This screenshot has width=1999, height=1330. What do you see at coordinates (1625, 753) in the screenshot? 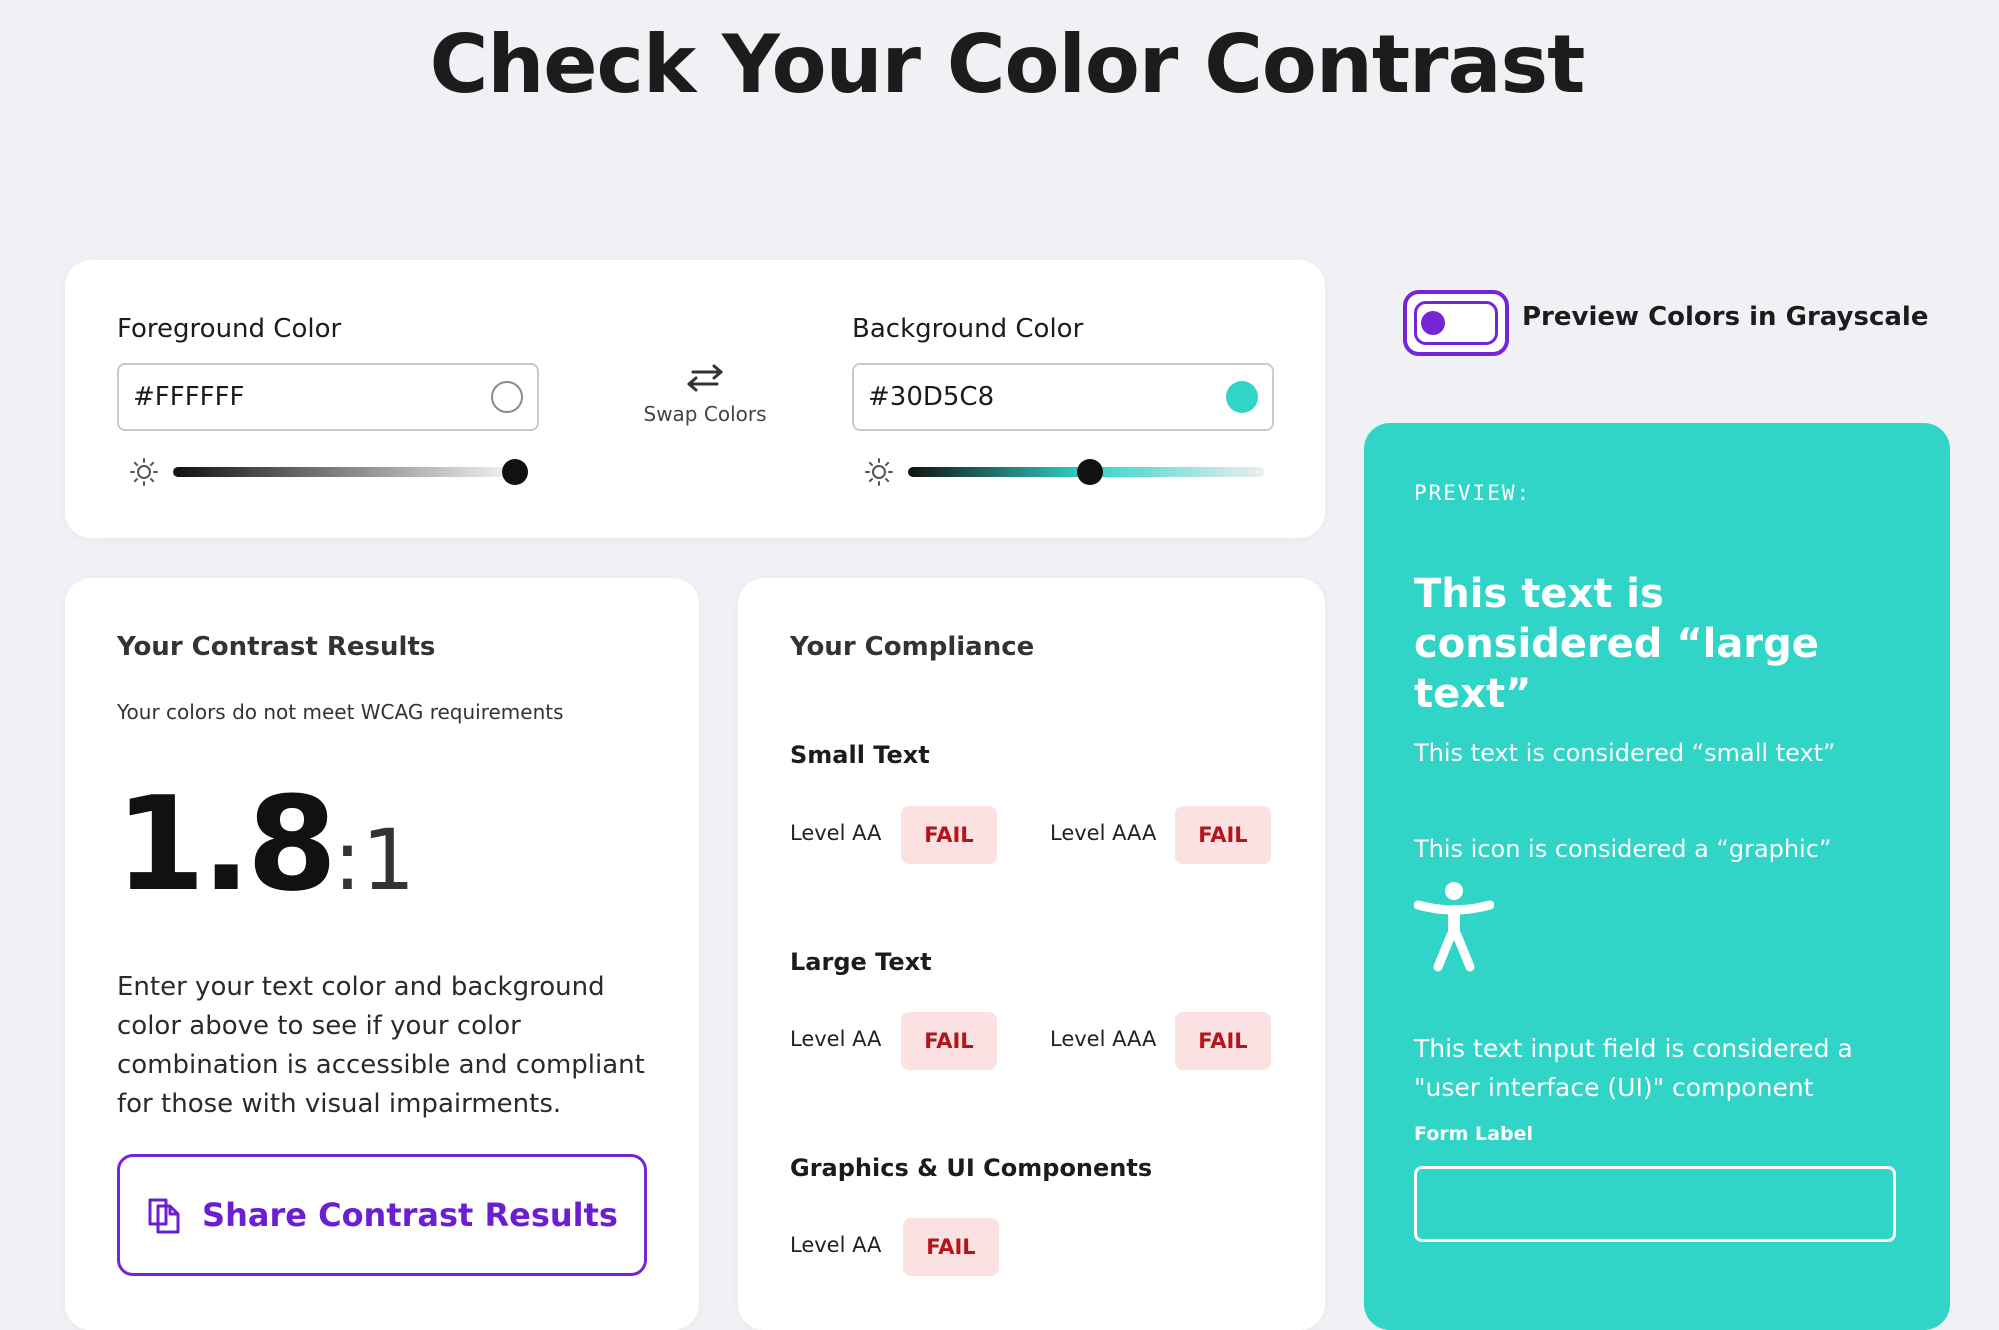
I see `small-text-sample: This text is considered “small text”` at bounding box center [1625, 753].